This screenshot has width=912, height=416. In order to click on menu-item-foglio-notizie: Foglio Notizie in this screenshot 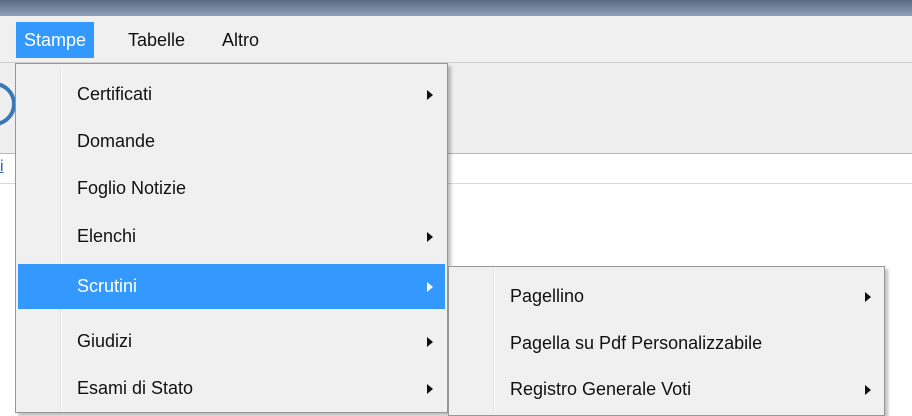, I will do `click(231, 188)`.